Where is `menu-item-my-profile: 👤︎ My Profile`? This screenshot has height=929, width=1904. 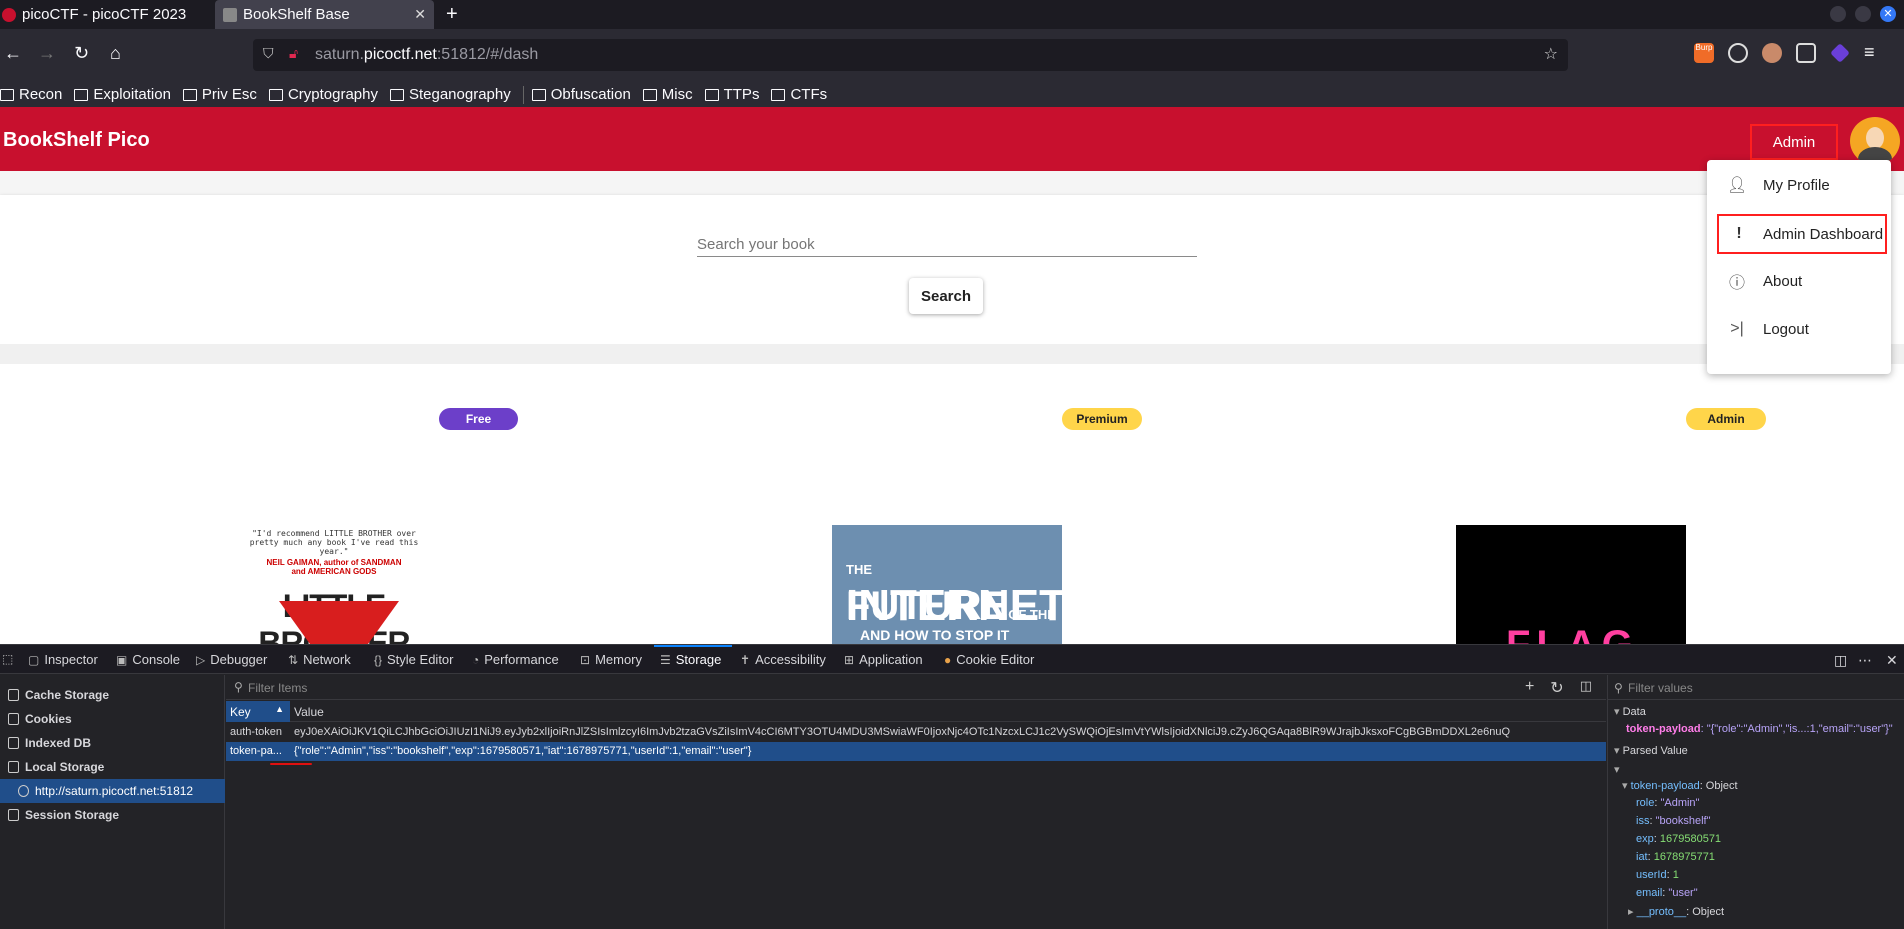
menu-item-my-profile: 👤︎ My Profile is located at coordinates (1799, 185).